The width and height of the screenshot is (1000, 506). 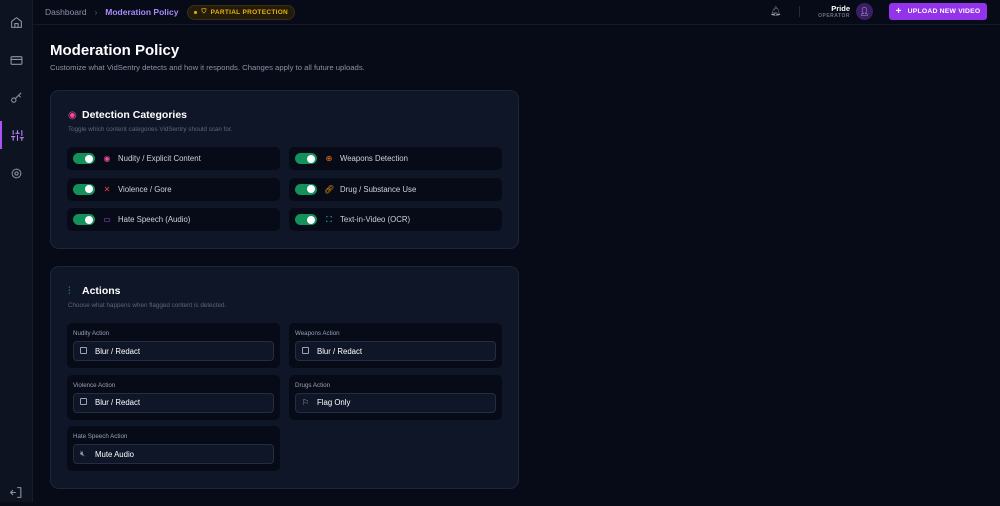 I want to click on category-row: ▭ Hate Speech (Audio), so click(x=173, y=219).